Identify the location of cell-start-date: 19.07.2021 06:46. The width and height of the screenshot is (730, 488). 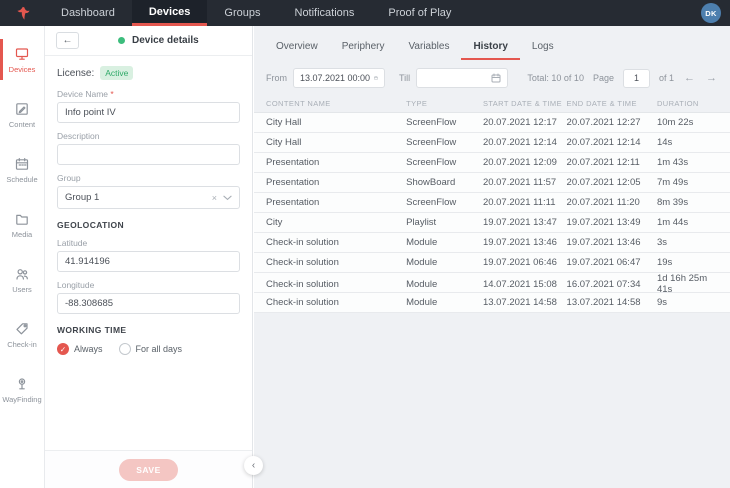
(519, 262).